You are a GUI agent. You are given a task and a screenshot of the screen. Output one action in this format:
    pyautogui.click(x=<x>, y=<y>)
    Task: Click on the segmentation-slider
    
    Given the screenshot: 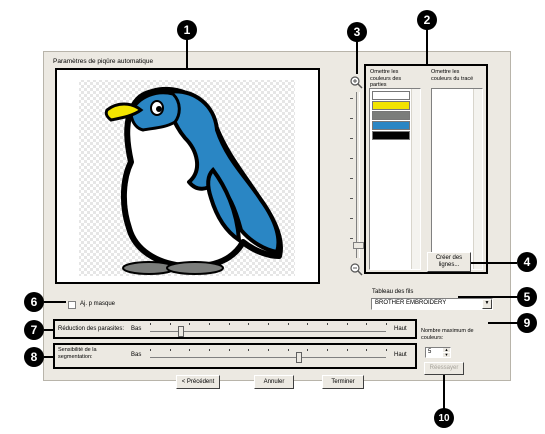 What is the action you would take?
    pyautogui.click(x=268, y=355)
    